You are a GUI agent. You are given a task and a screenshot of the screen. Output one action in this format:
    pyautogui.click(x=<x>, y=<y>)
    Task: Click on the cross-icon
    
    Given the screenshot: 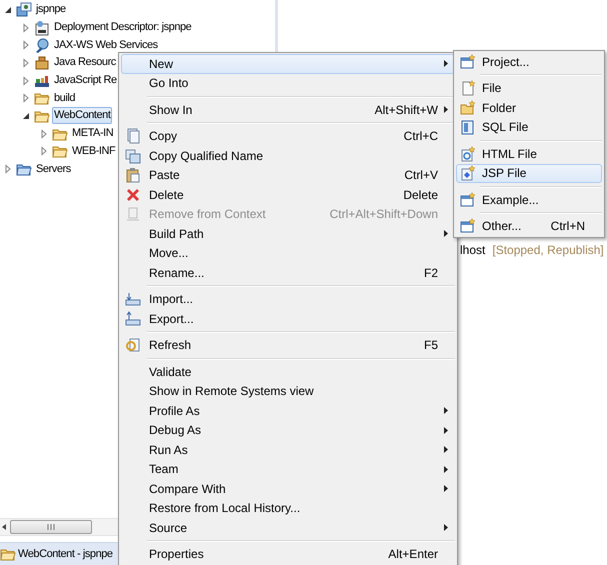 What is the action you would take?
    pyautogui.click(x=133, y=194)
    